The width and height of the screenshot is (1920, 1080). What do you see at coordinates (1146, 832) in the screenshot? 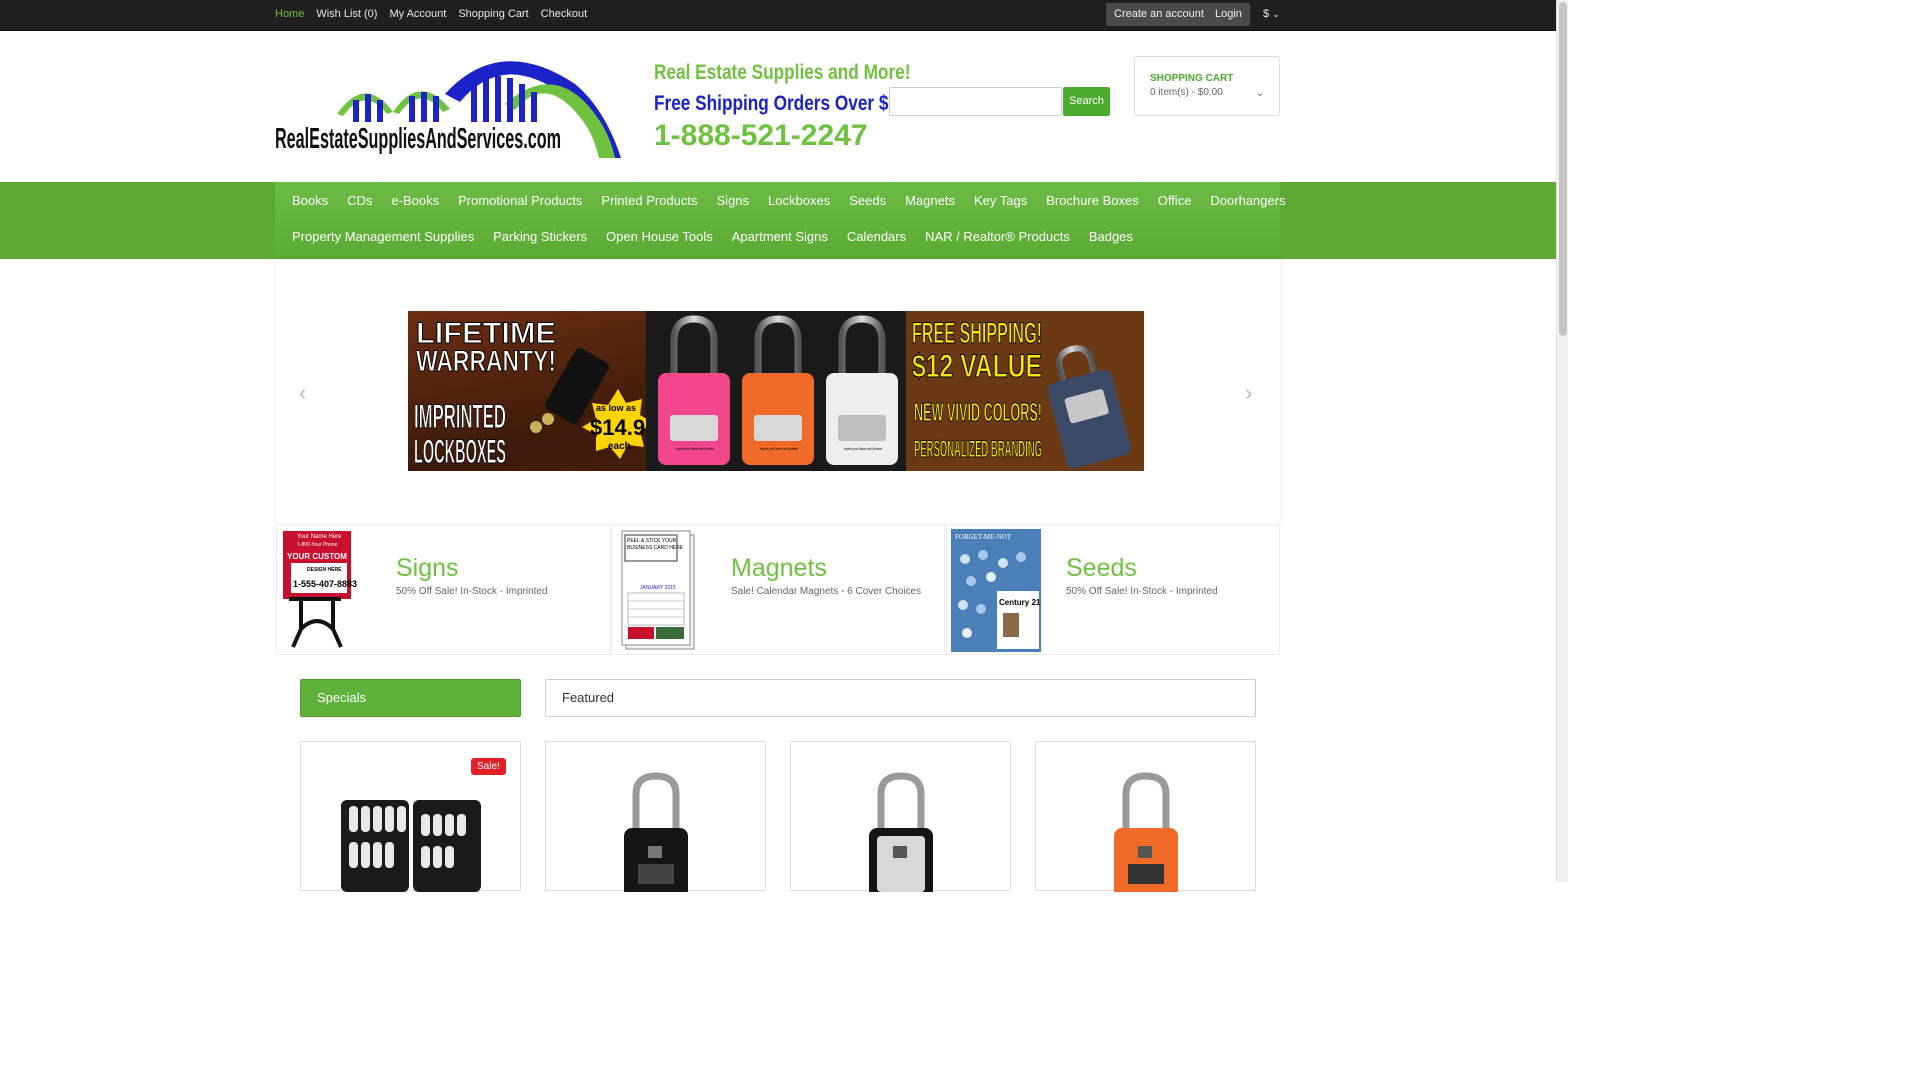
I see `orange-lockbox-image` at bounding box center [1146, 832].